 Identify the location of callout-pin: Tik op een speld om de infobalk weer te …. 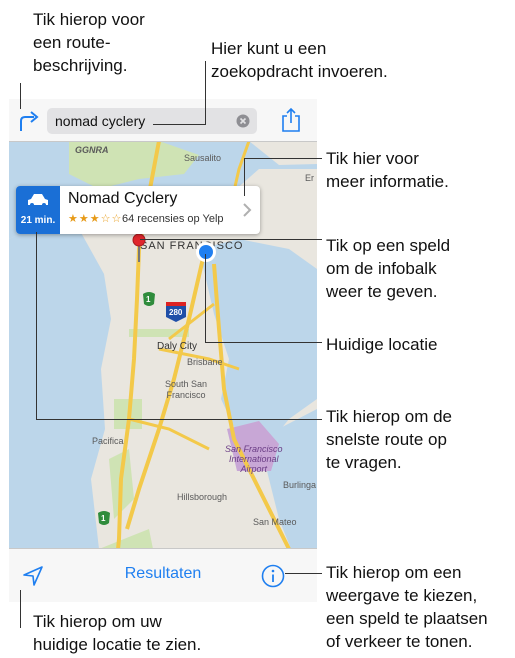
(388, 268).